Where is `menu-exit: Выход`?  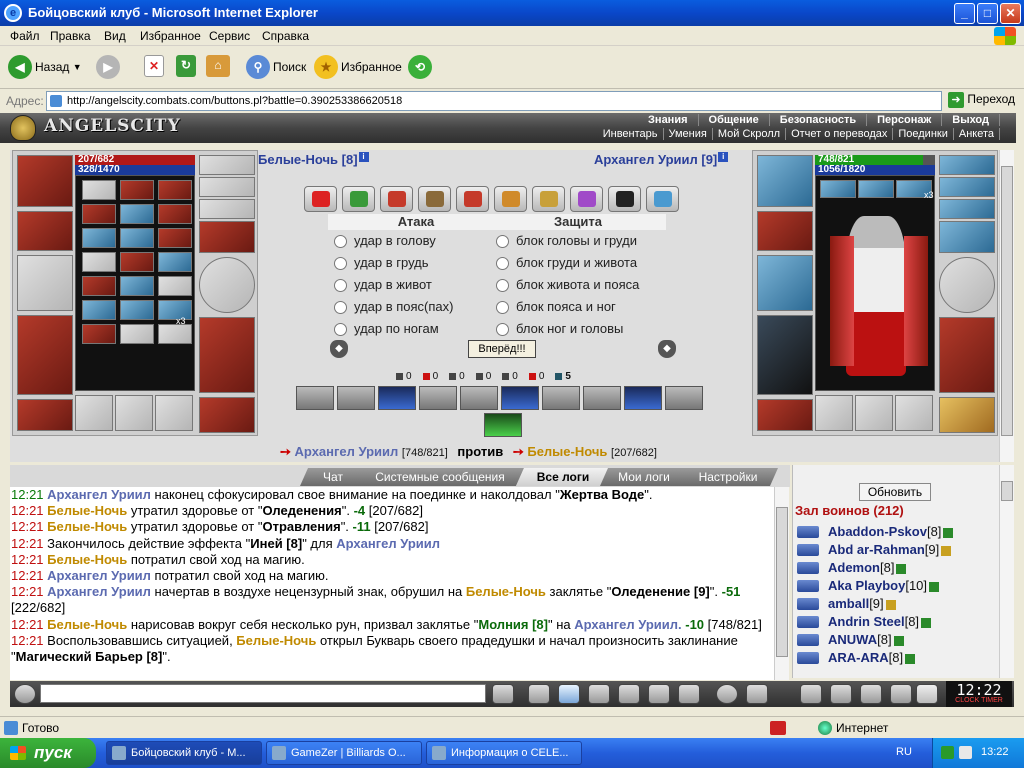 menu-exit: Выход is located at coordinates (971, 120).